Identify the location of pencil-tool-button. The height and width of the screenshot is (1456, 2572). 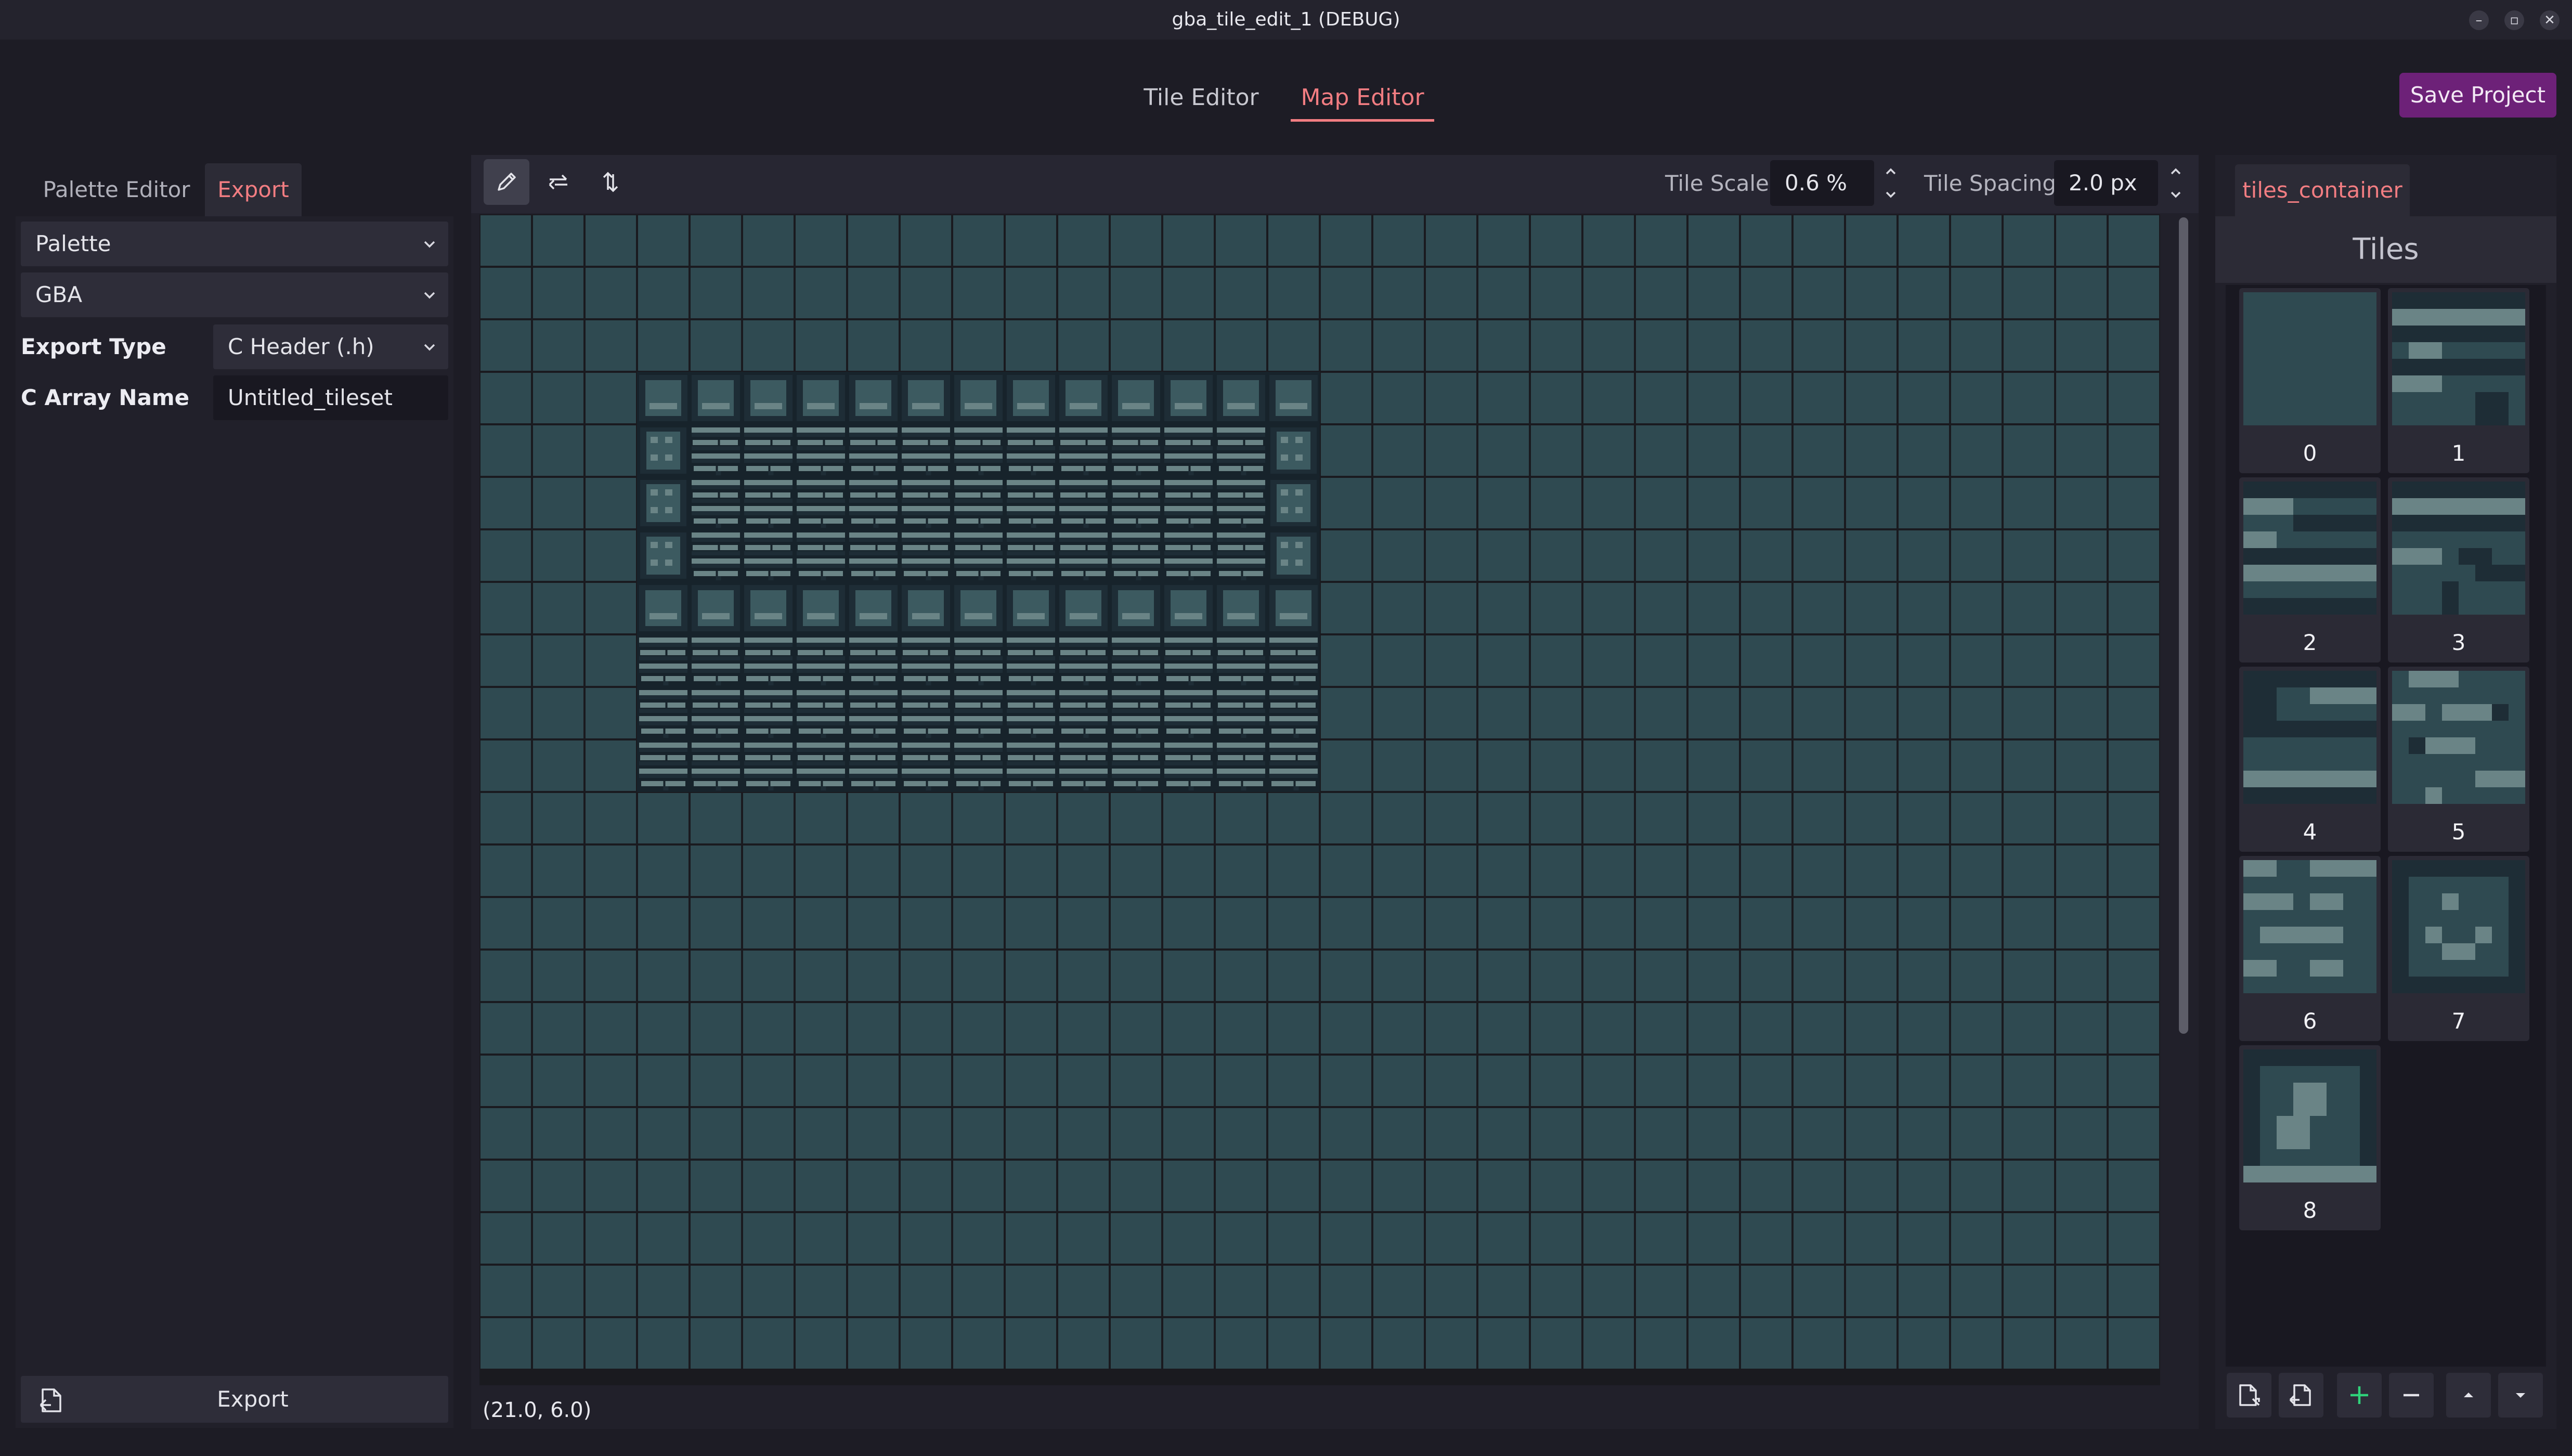
(506, 182).